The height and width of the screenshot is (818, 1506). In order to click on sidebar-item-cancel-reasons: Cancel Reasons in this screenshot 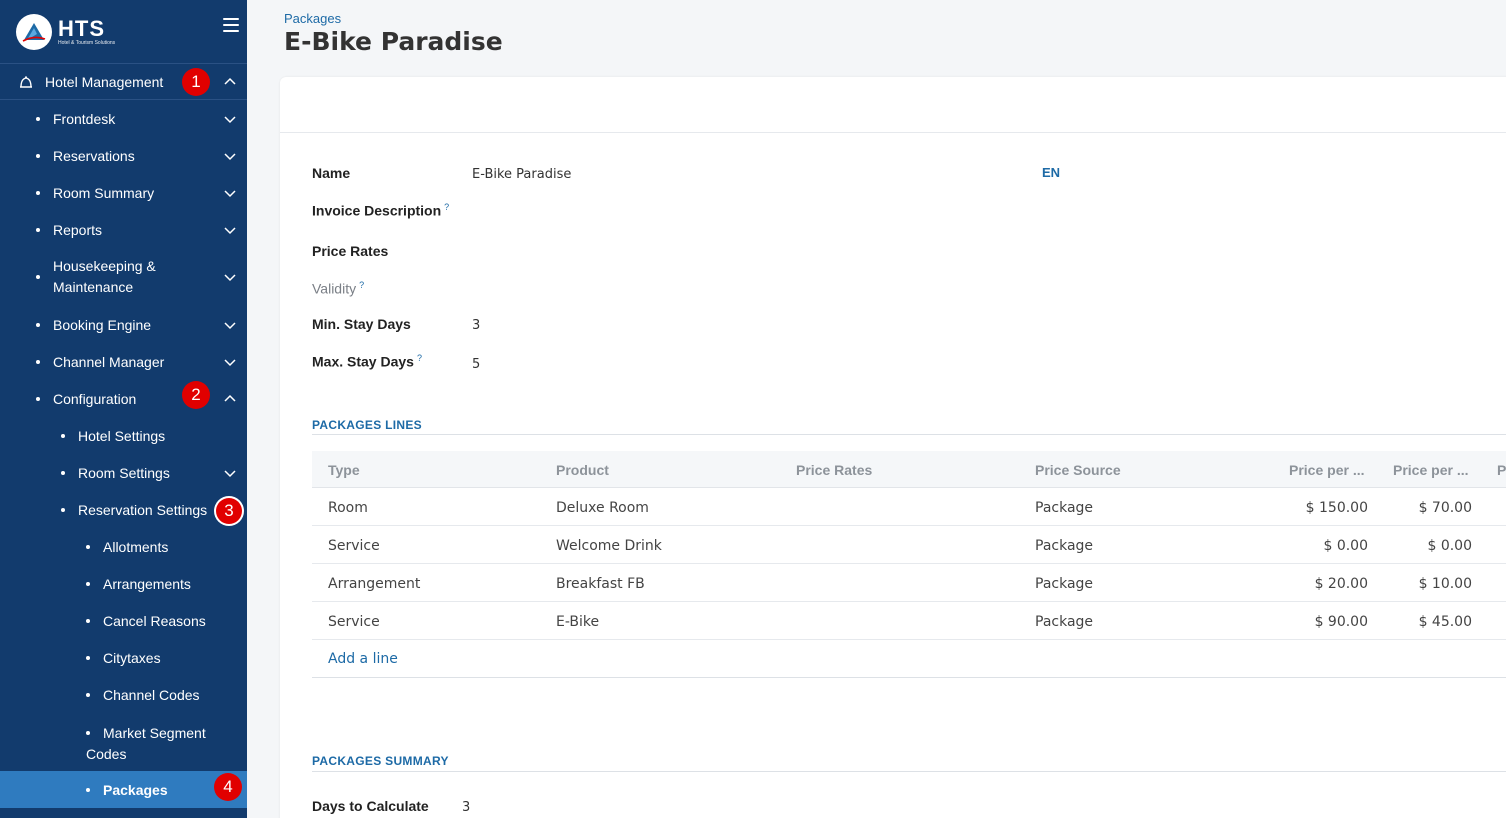, I will do `click(123, 621)`.